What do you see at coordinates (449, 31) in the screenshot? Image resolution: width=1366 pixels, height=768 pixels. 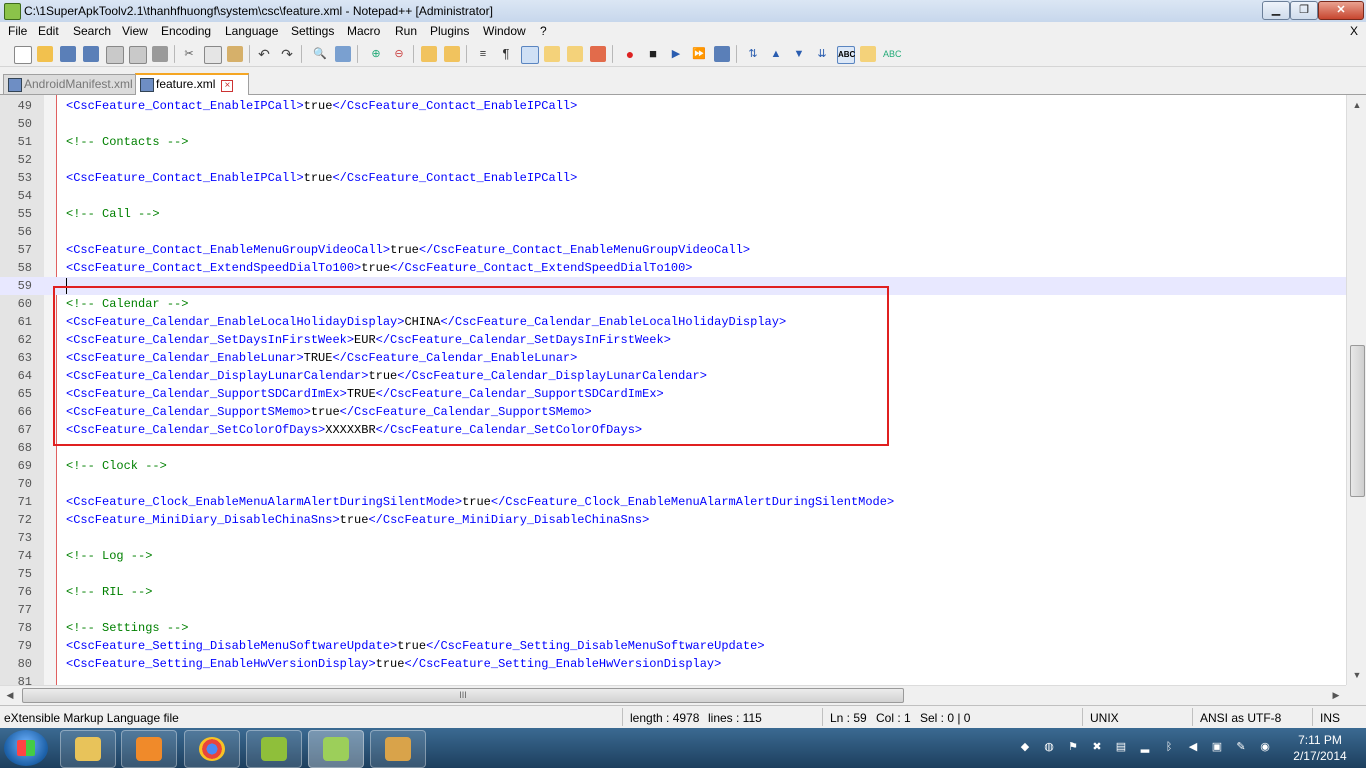 I see `menu-plugins: Plugins` at bounding box center [449, 31].